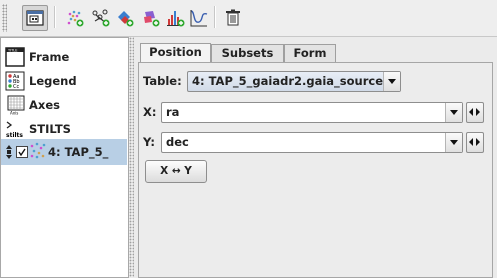  I want to click on add-area-layer-2-button, so click(151, 18).